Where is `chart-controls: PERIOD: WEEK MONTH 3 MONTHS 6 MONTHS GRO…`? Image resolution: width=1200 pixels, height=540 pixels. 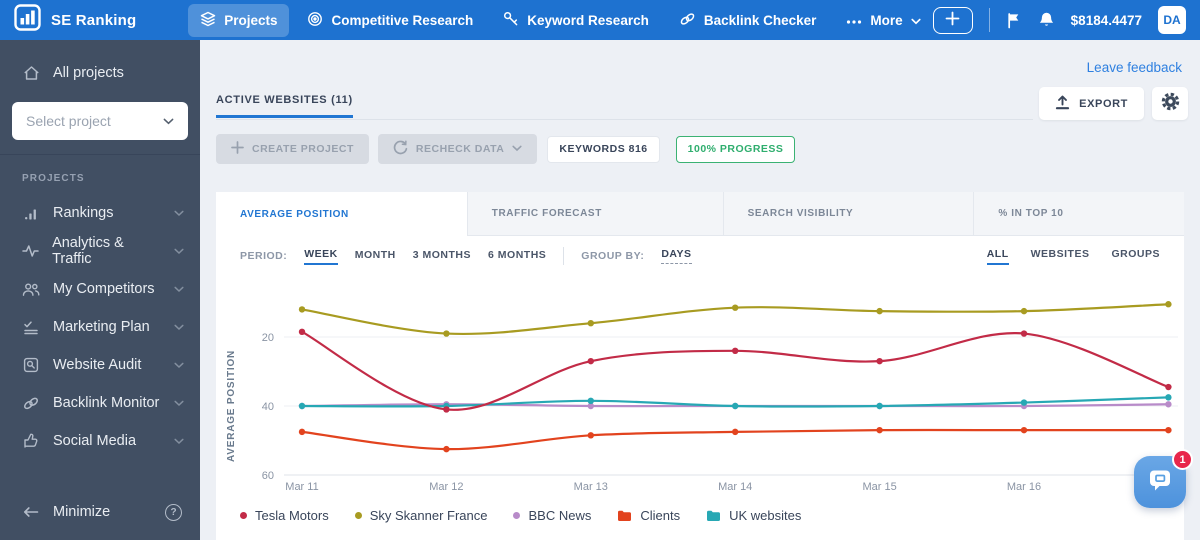
chart-controls: PERIOD: WEEK MONTH 3 MONTHS 6 MONTHS GRO… is located at coordinates (700, 256).